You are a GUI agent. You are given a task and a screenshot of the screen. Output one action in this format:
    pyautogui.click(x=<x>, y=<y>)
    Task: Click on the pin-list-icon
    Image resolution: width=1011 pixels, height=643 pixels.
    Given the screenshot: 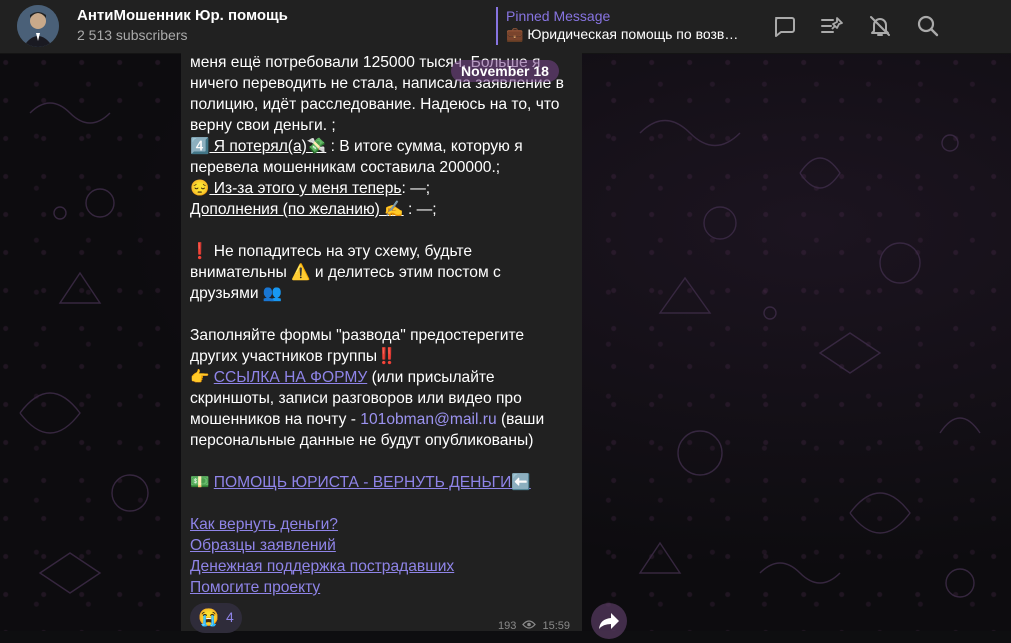 What is the action you would take?
    pyautogui.click(x=832, y=26)
    